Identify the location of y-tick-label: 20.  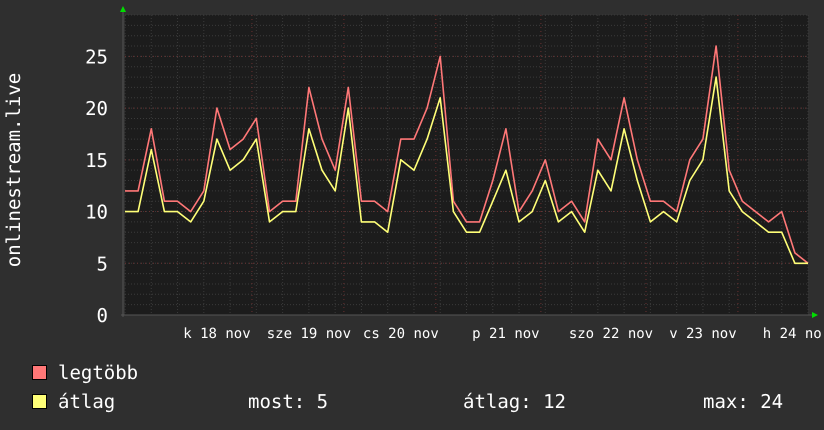
(96, 109).